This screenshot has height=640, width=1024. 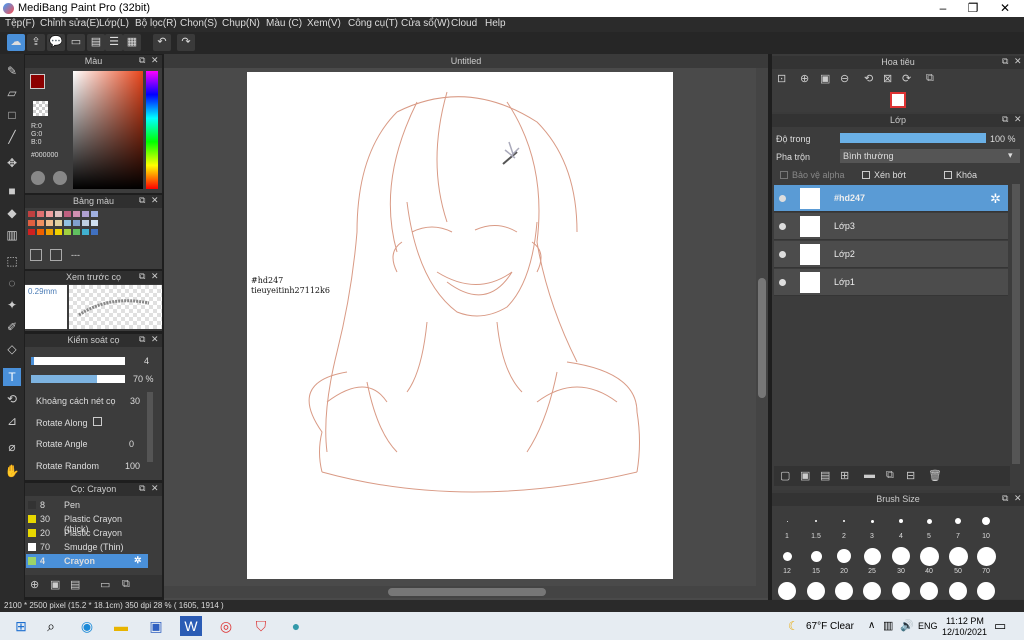 I want to click on layer-row-selected: #hd247 ✲, so click(x=891, y=198).